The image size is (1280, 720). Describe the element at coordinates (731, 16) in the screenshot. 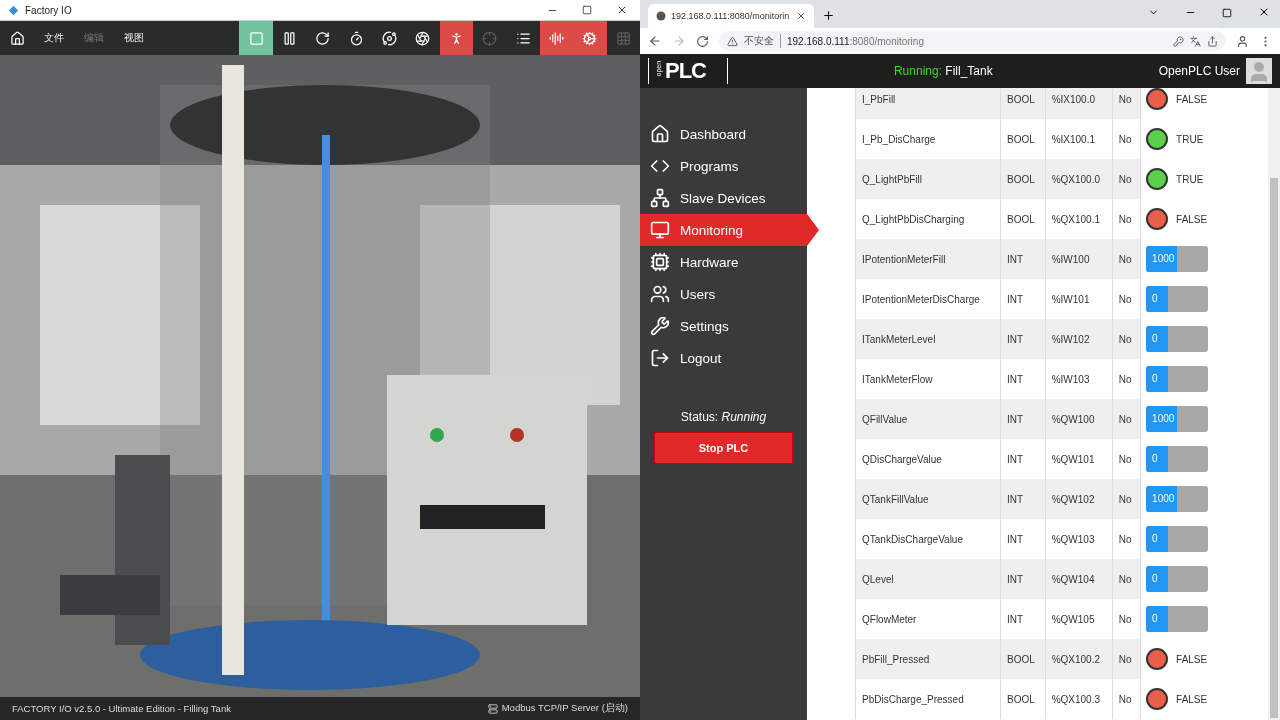

I see `browser-tab: 192.168.0.111:8080/monitorin` at that location.